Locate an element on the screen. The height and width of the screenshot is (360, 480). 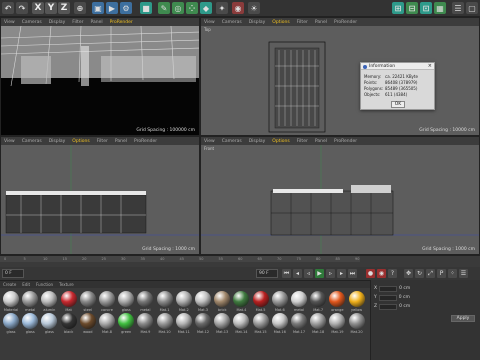
coordinate-system-icon: ⊕ is located at coordinates (80, 8).